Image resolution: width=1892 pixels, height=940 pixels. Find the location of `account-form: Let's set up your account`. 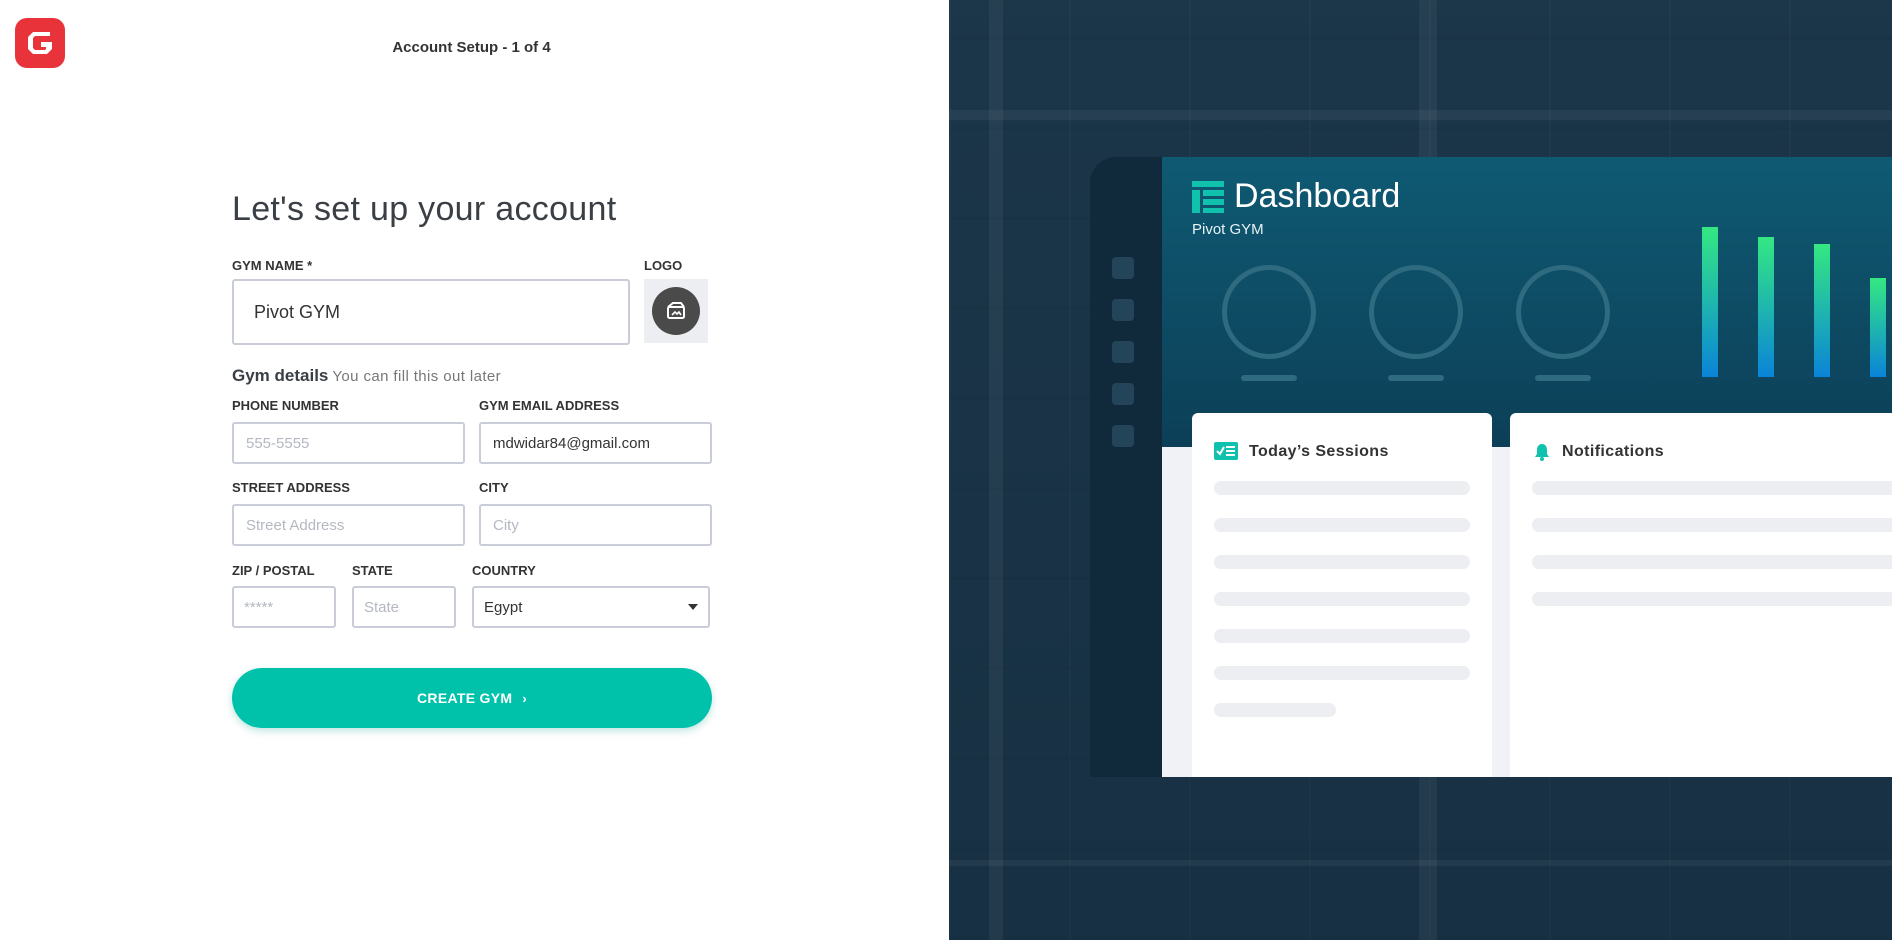

account-form: Let's set up your account is located at coordinates (472, 209).